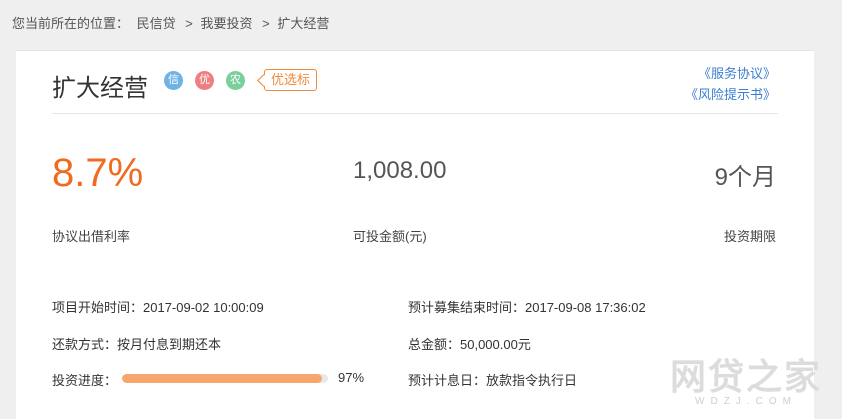 The width and height of the screenshot is (842, 419). Describe the element at coordinates (351, 377) in the screenshot. I see `progress-percent: 97%` at that location.